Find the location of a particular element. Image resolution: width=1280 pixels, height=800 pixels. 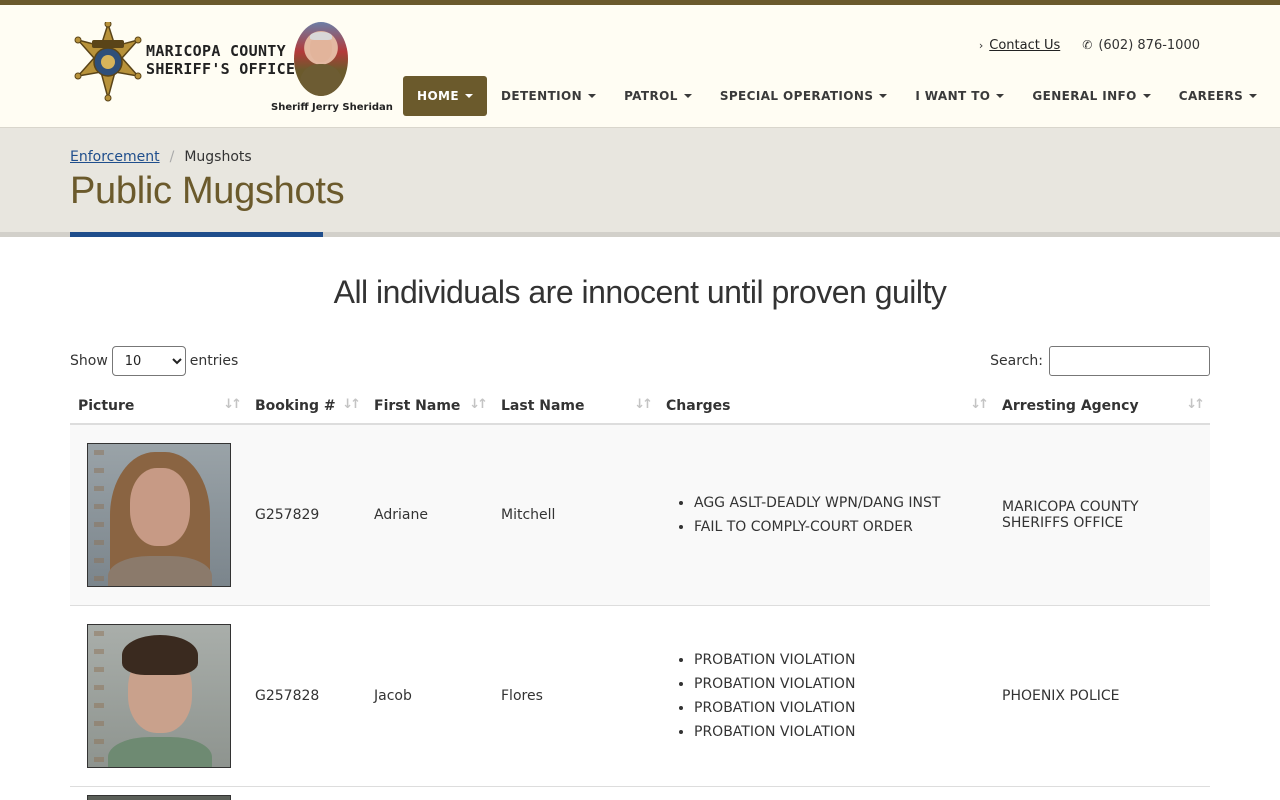

col-first-name: First Name ↓↑ is located at coordinates (429, 406).